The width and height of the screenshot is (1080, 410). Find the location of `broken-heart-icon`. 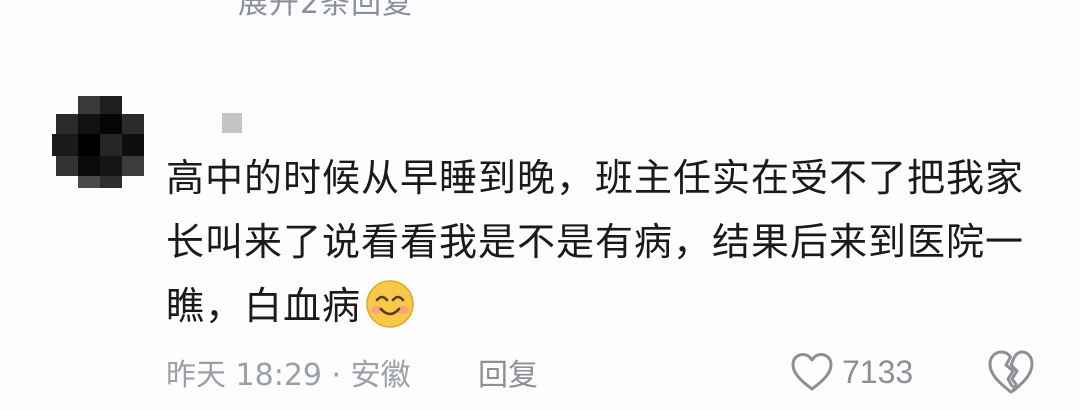

broken-heart-icon is located at coordinates (1011, 372).